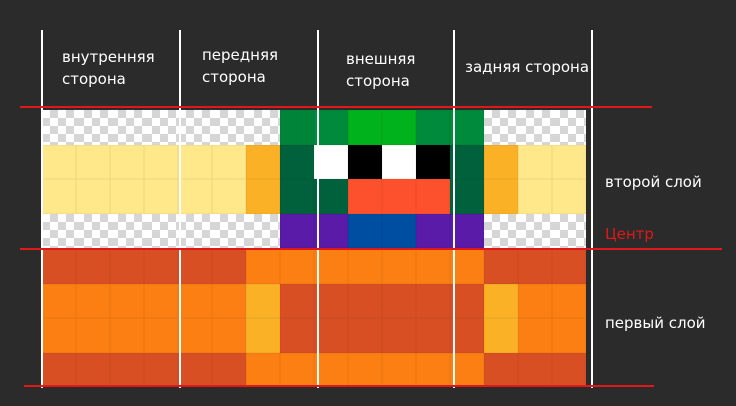 This screenshot has width=736, height=406. I want to click on label-back-side-line1: задняя сторона, so click(527, 67).